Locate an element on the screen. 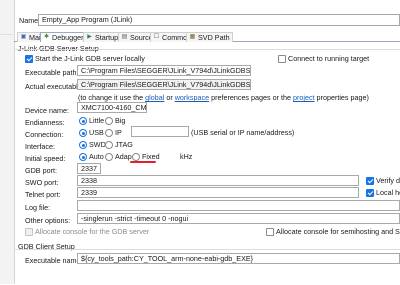 Image resolution: width=400 pixels, height=285 pixels. connect-running-label: Connect to running target is located at coordinates (329, 58).